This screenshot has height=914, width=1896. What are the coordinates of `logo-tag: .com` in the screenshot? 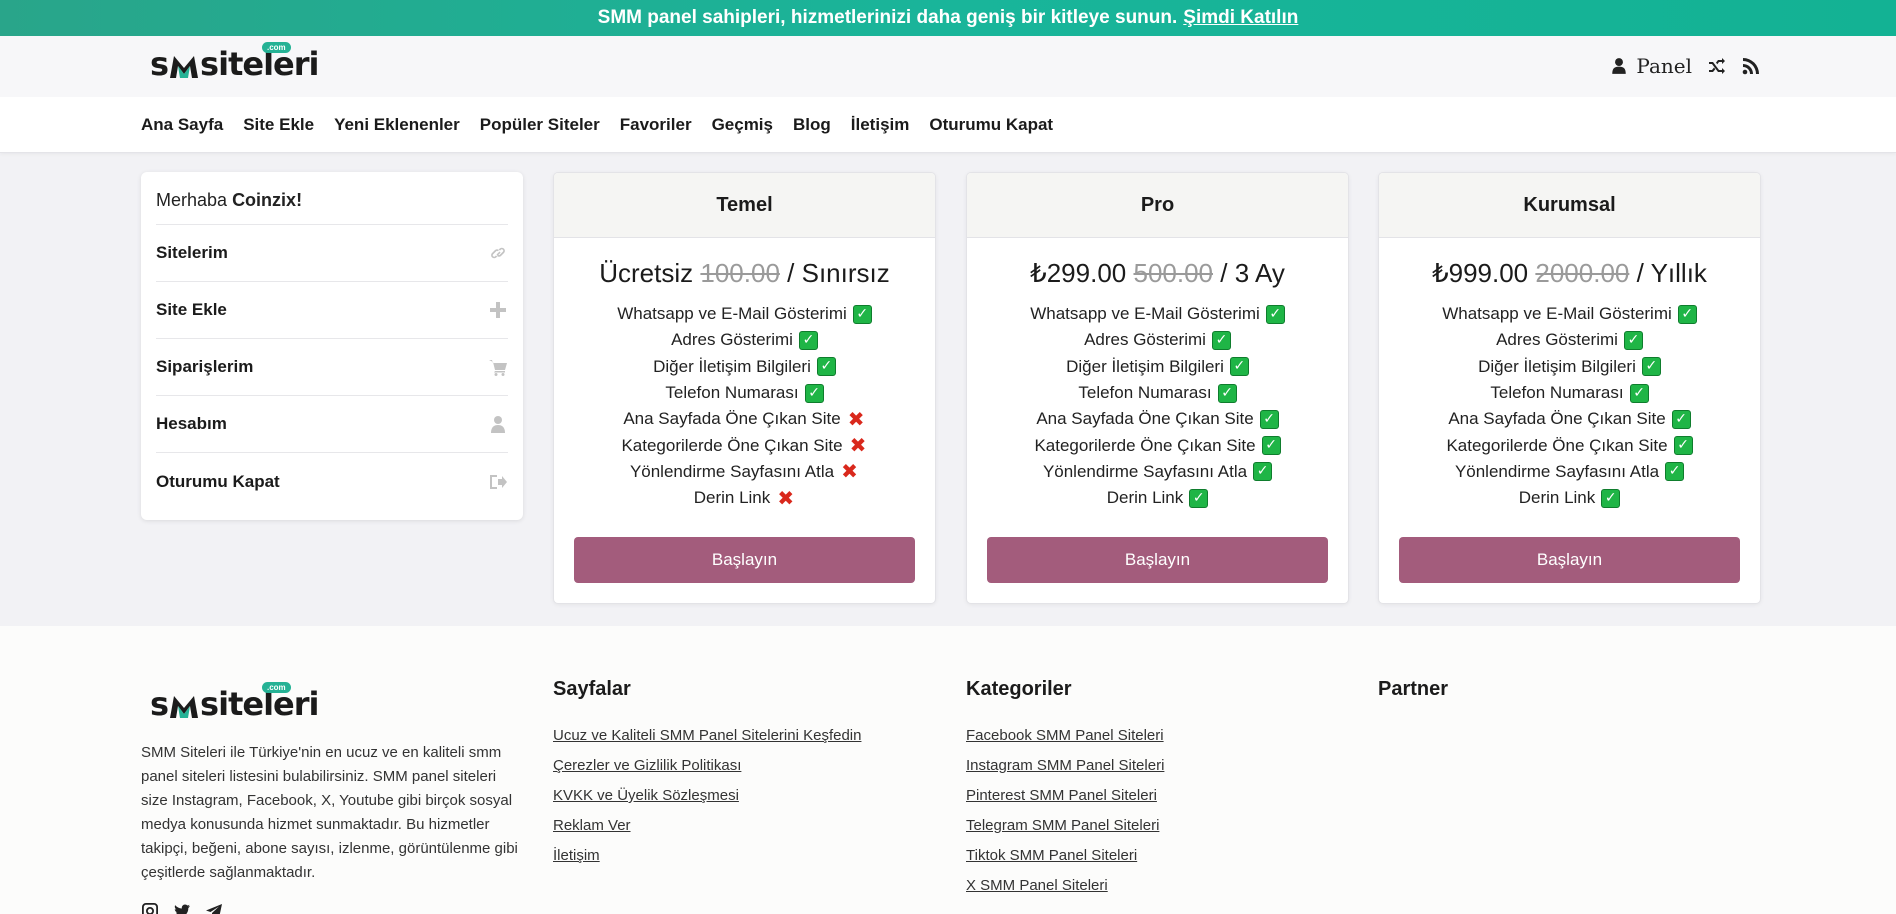 It's located at (276, 687).